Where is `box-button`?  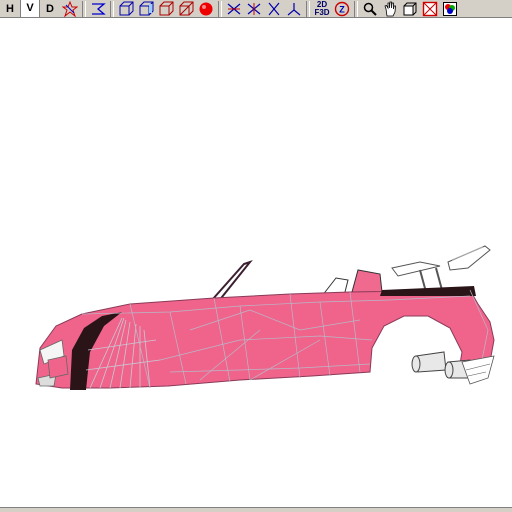
box-button is located at coordinates (410, 9).